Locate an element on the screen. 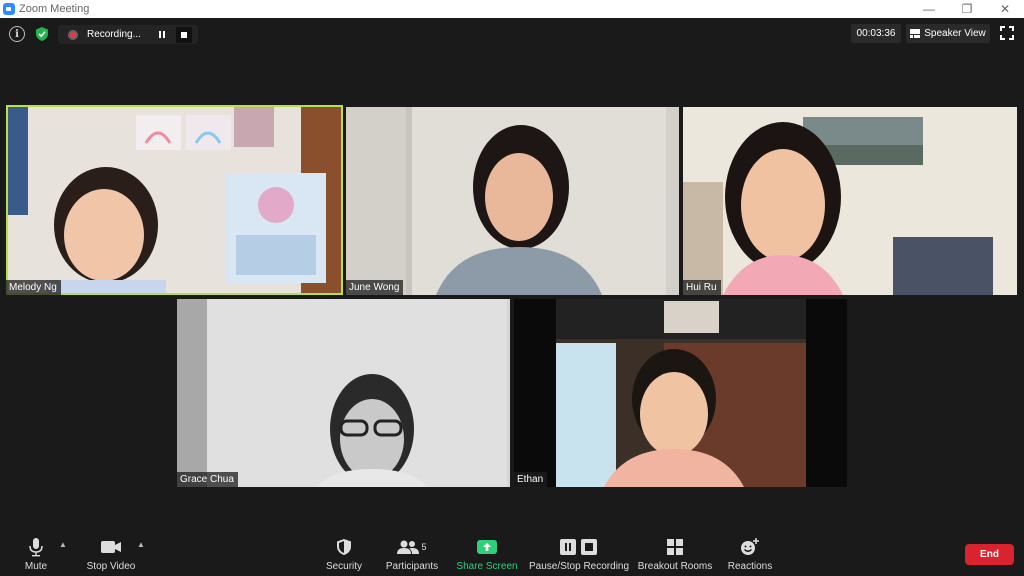 Image resolution: width=1024 pixels, height=576 pixels. security-shield-icon is located at coordinates (344, 547).